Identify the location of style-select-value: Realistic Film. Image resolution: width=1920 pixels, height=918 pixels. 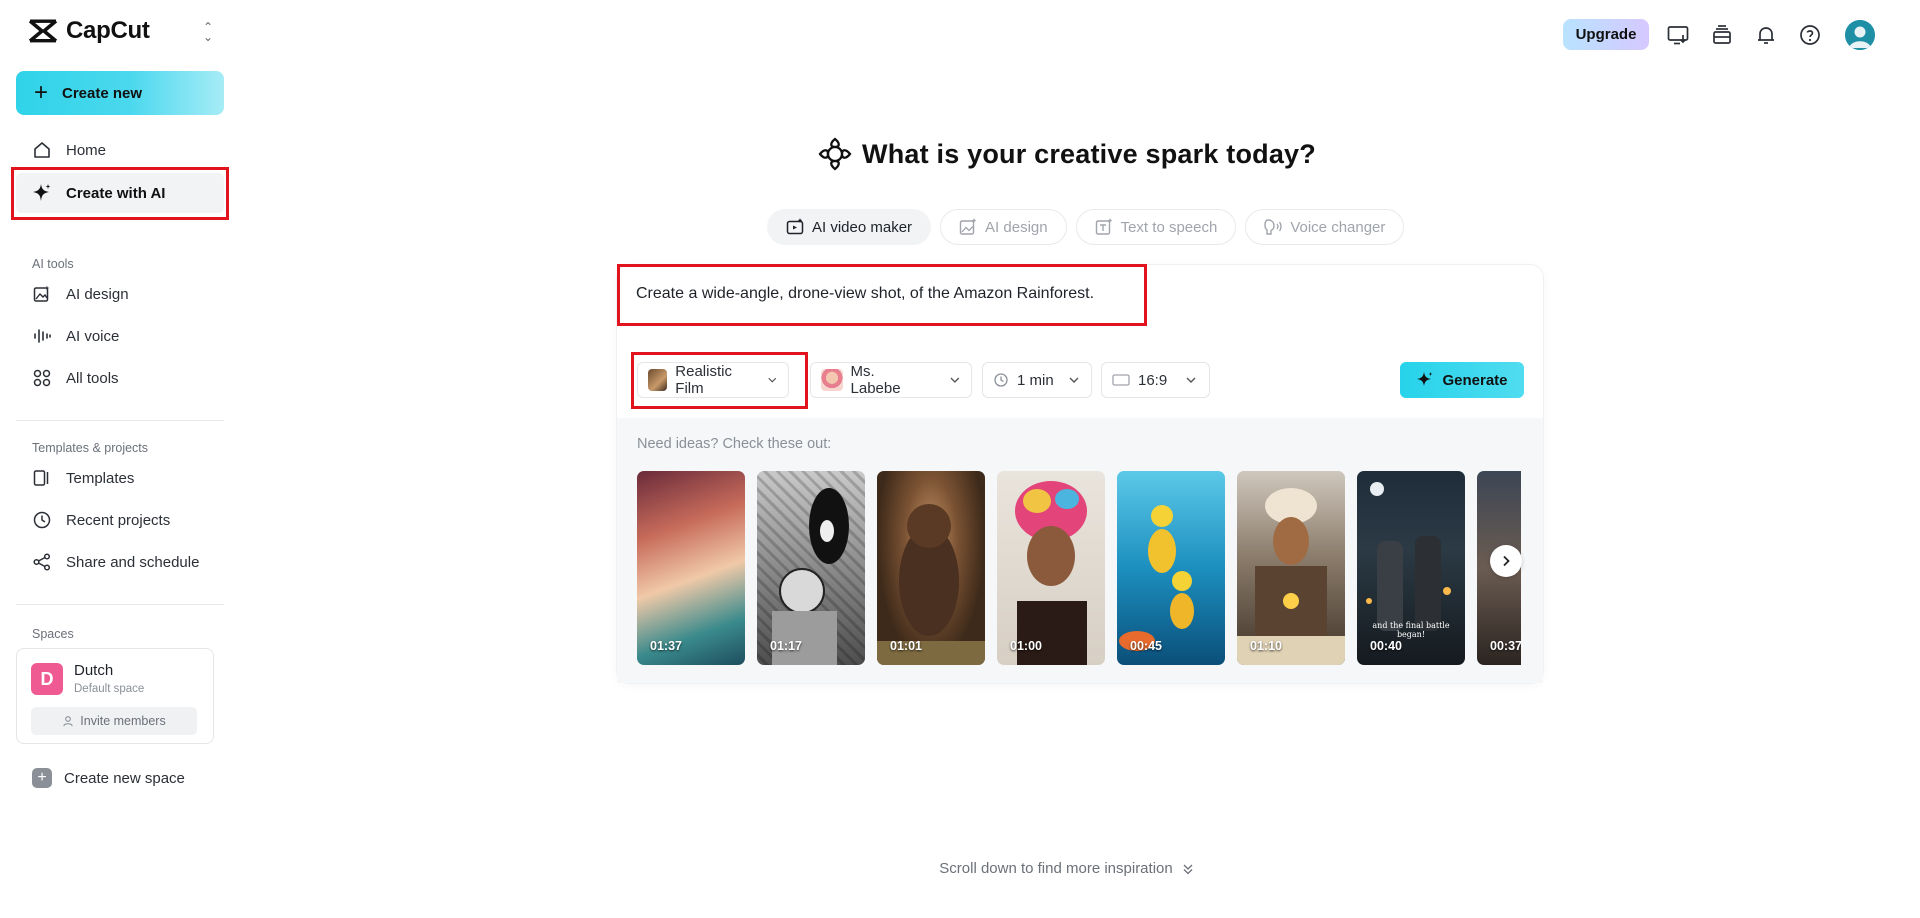
(703, 380).